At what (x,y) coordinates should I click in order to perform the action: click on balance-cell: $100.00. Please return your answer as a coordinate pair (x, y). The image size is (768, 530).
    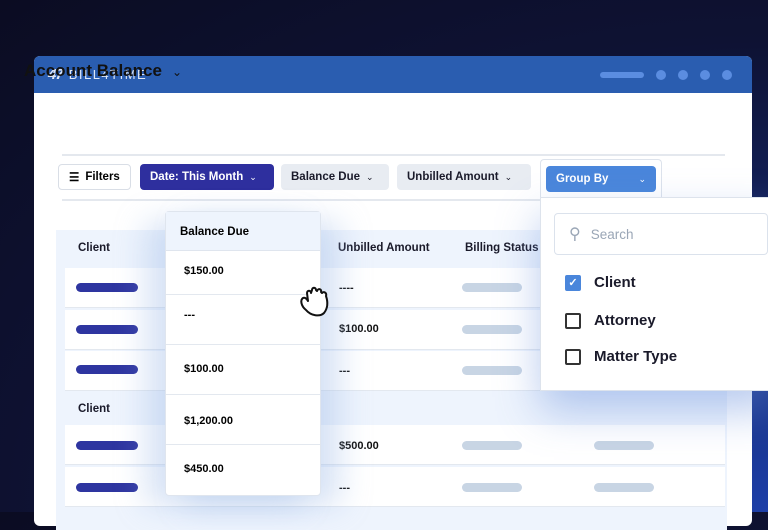
    Looking at the image, I should click on (243, 370).